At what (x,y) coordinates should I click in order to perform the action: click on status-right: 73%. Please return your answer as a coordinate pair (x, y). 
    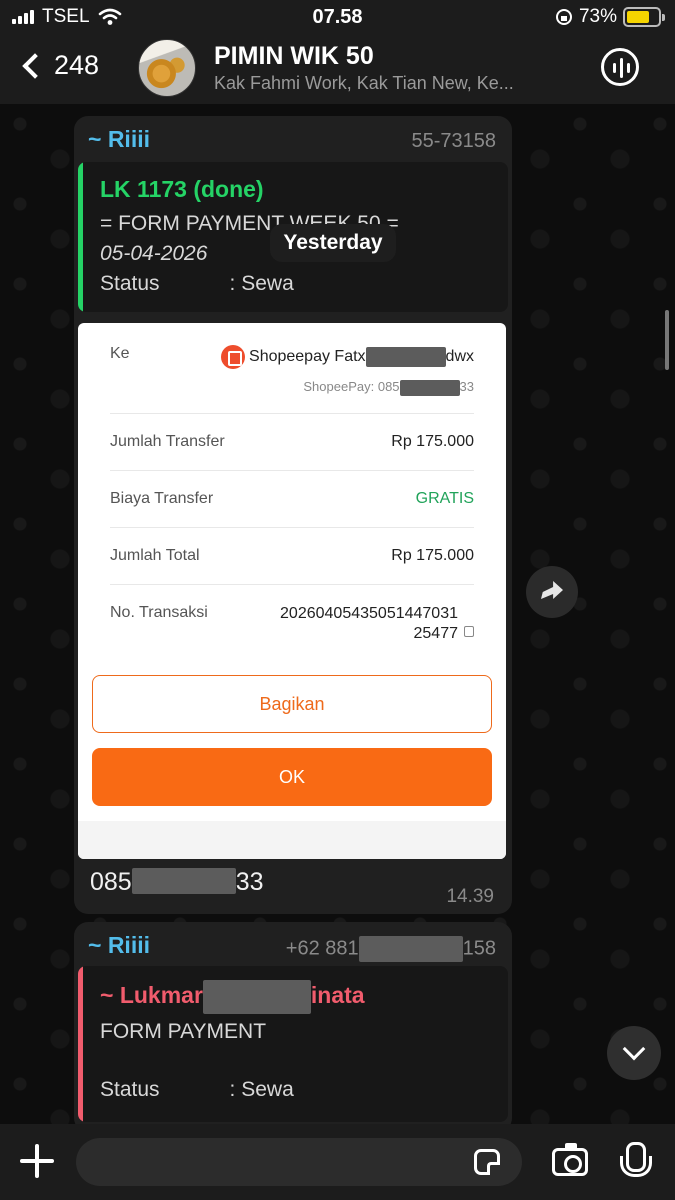
    Looking at the image, I should click on (610, 17).